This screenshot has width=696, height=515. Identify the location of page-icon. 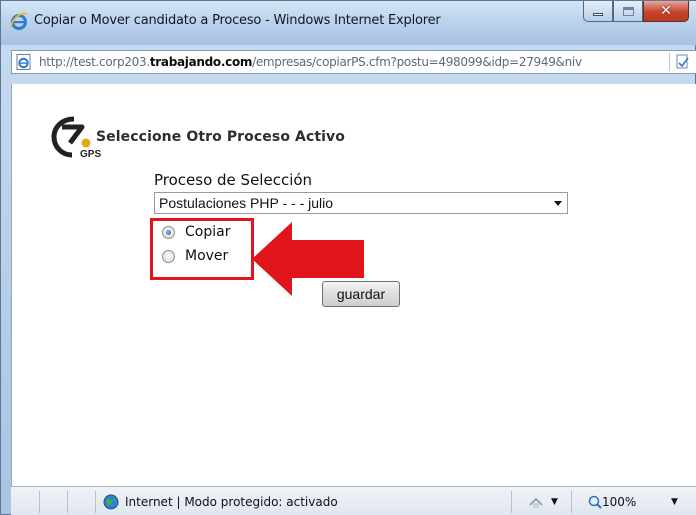
(23, 62).